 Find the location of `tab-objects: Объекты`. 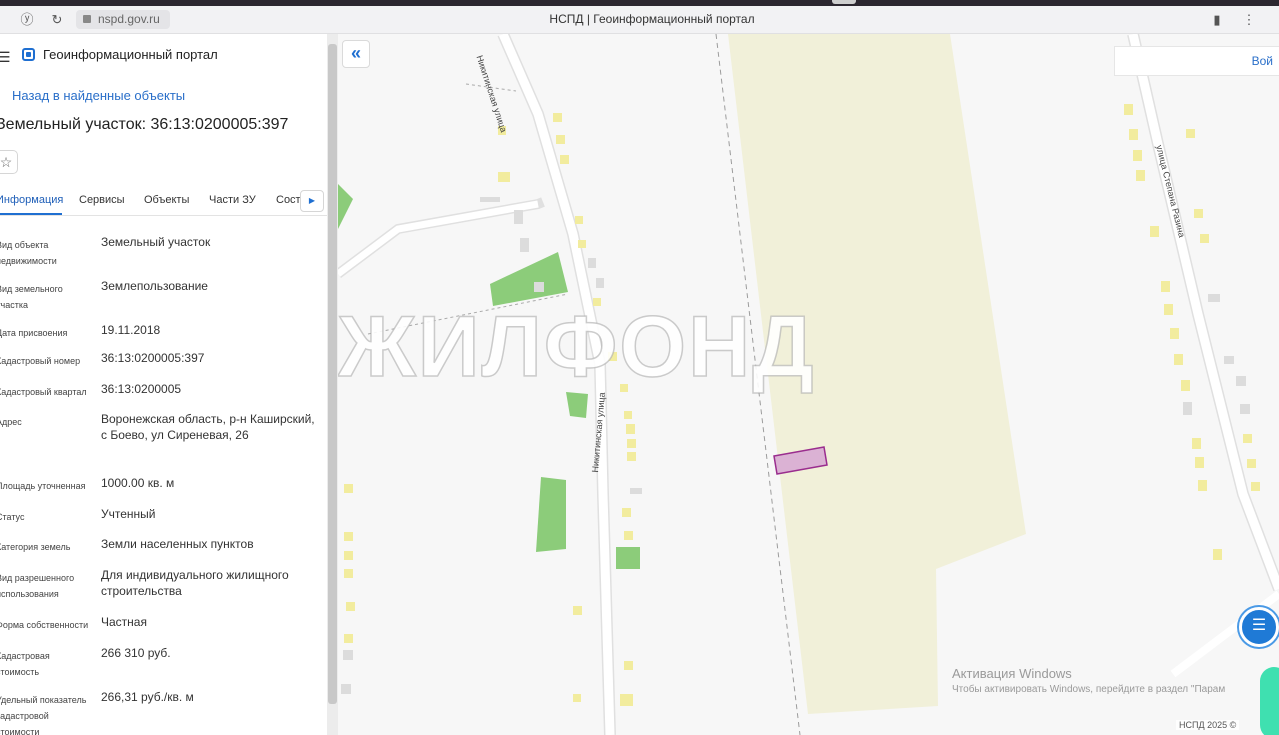

tab-objects: Объекты is located at coordinates (166, 200).